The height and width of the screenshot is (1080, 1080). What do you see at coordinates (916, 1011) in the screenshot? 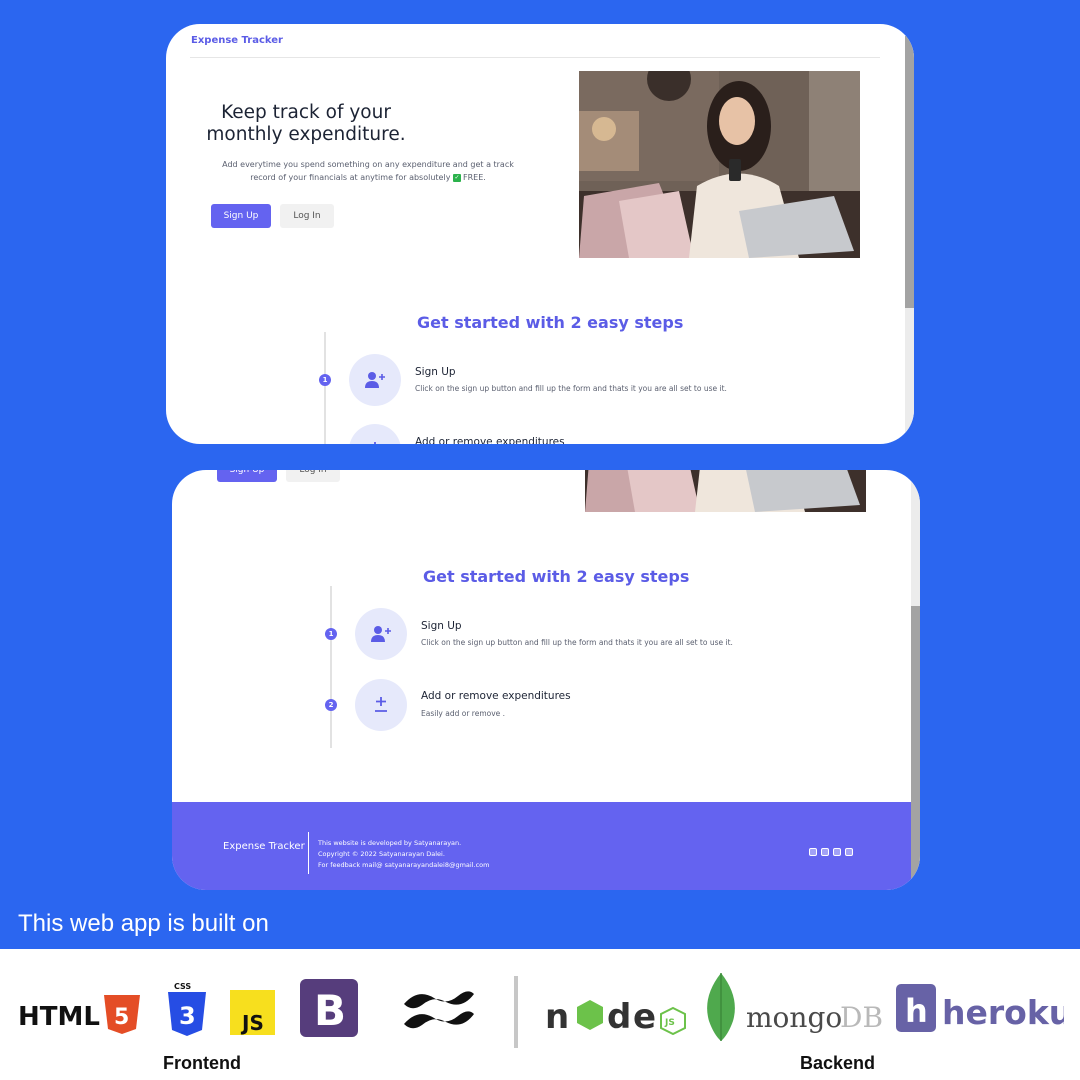
I see `heroku-badge: h` at bounding box center [916, 1011].